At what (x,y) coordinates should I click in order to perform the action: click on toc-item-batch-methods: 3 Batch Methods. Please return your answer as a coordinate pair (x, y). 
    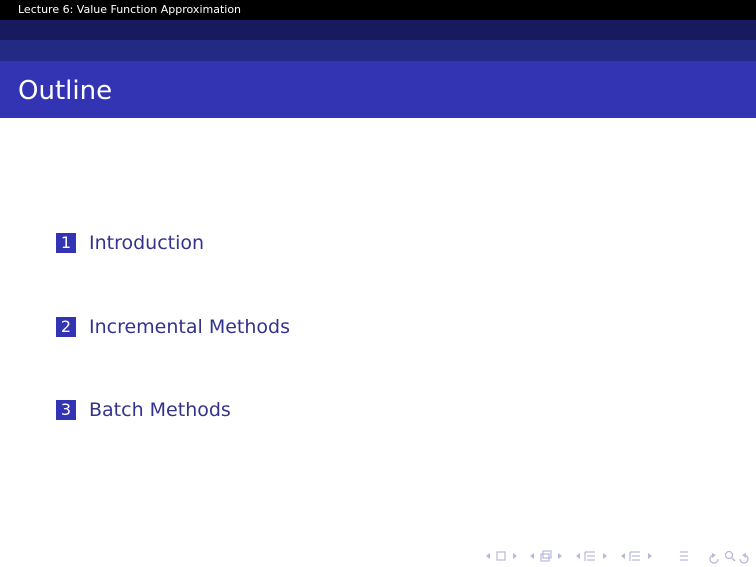
    Looking at the image, I should click on (143, 410).